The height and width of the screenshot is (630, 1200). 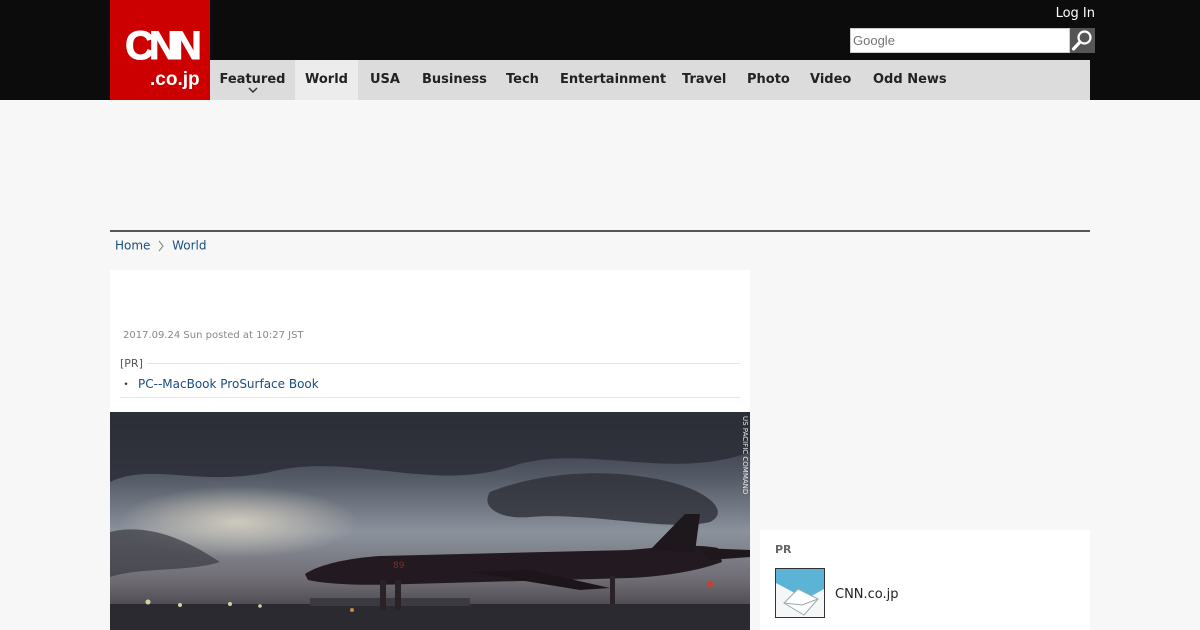 I want to click on pr-list-item: ・ PC--MacBook ProSurface Book, so click(x=219, y=383).